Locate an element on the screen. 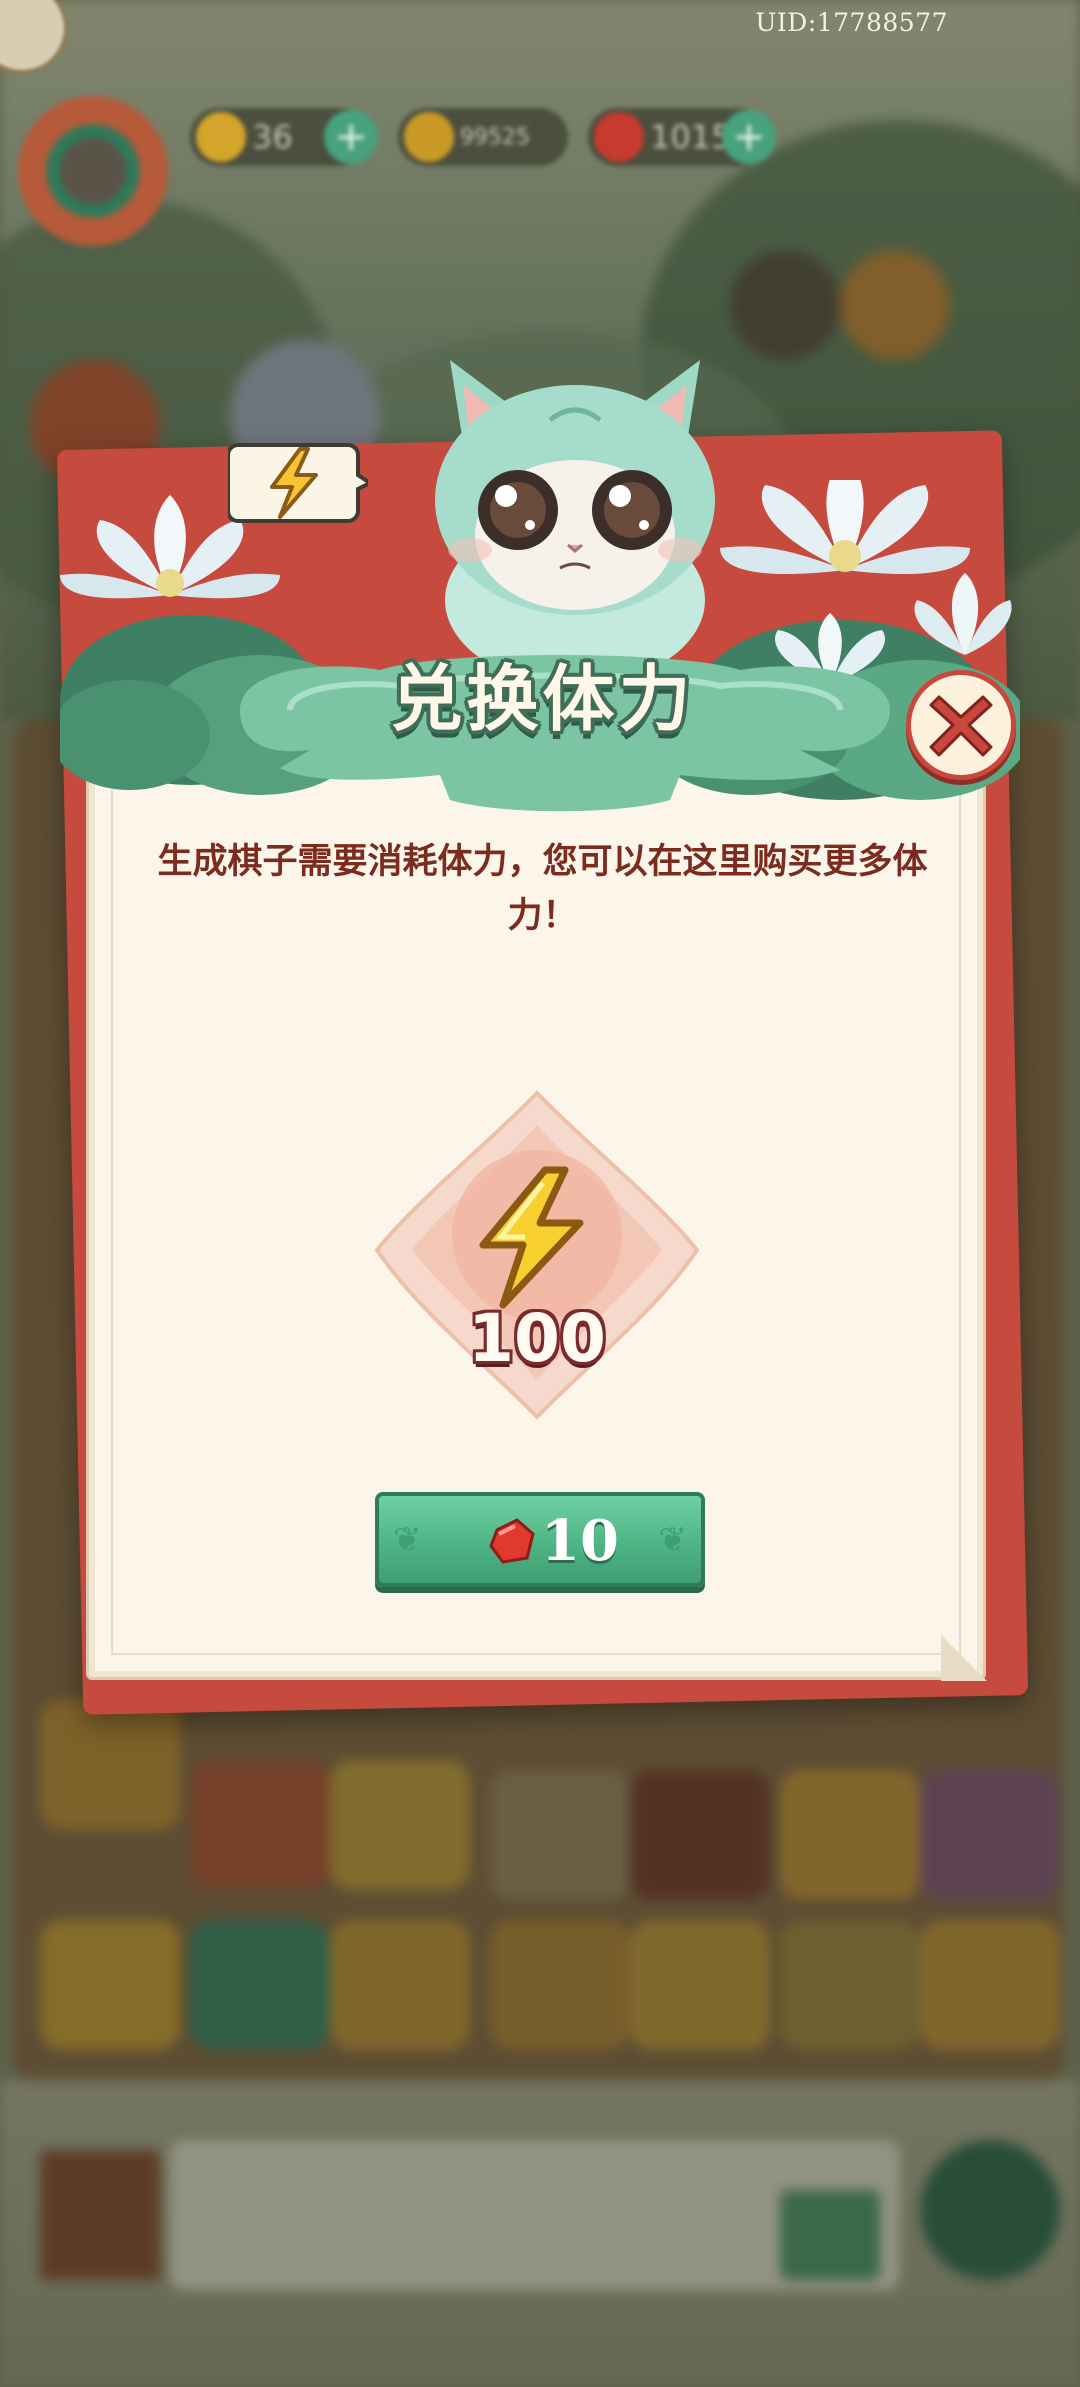  close-button is located at coordinates (961, 725).